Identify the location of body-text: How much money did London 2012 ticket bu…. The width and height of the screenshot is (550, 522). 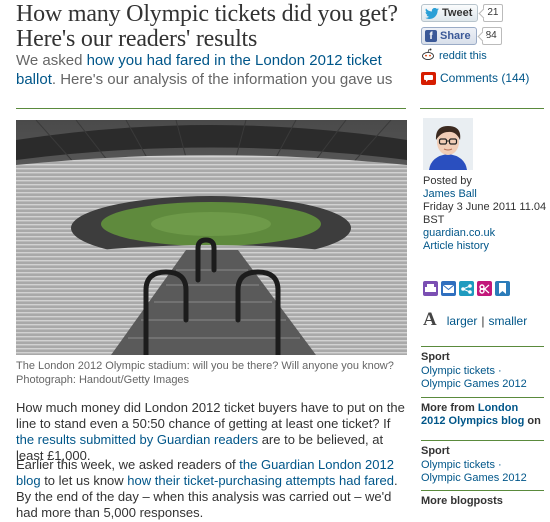
(210, 415).